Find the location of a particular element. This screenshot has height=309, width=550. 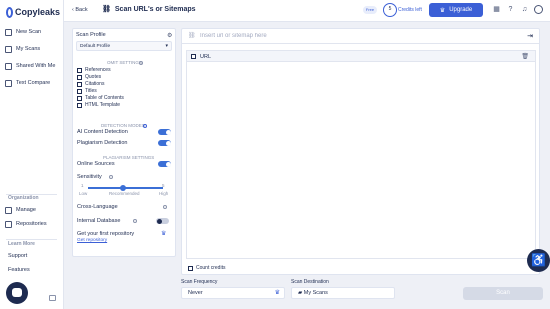

cross-language-label: Cross-Language is located at coordinates (97, 207).